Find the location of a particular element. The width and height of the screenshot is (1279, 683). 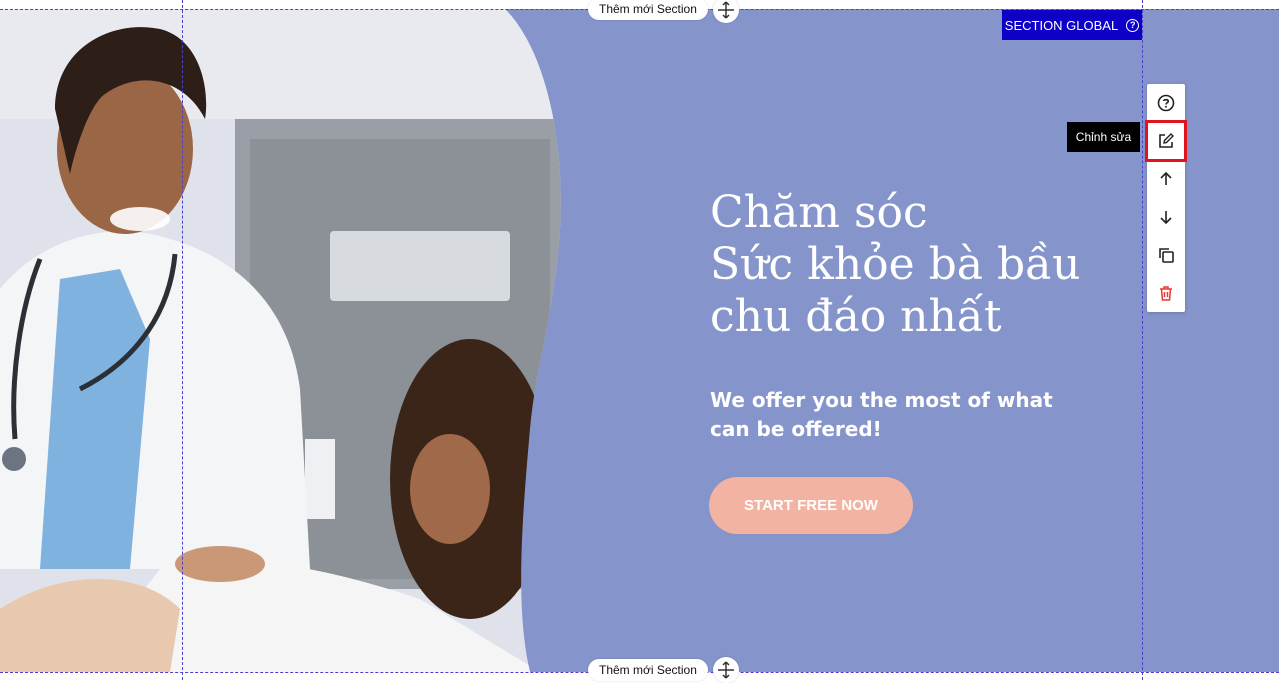

edit-tooltip: Chỉnh sửa is located at coordinates (1103, 137).